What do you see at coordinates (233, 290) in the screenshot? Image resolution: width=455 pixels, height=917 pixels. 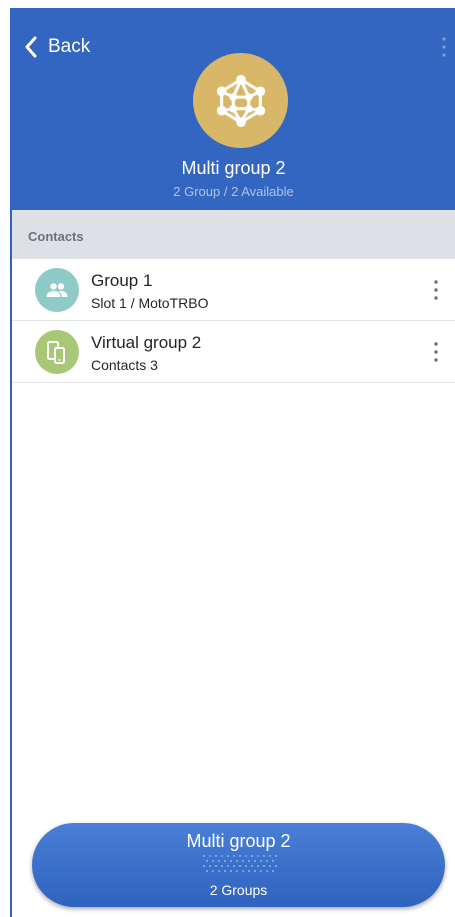 I see `list-item: Group 1 Slot 1 / MotoTRBO` at bounding box center [233, 290].